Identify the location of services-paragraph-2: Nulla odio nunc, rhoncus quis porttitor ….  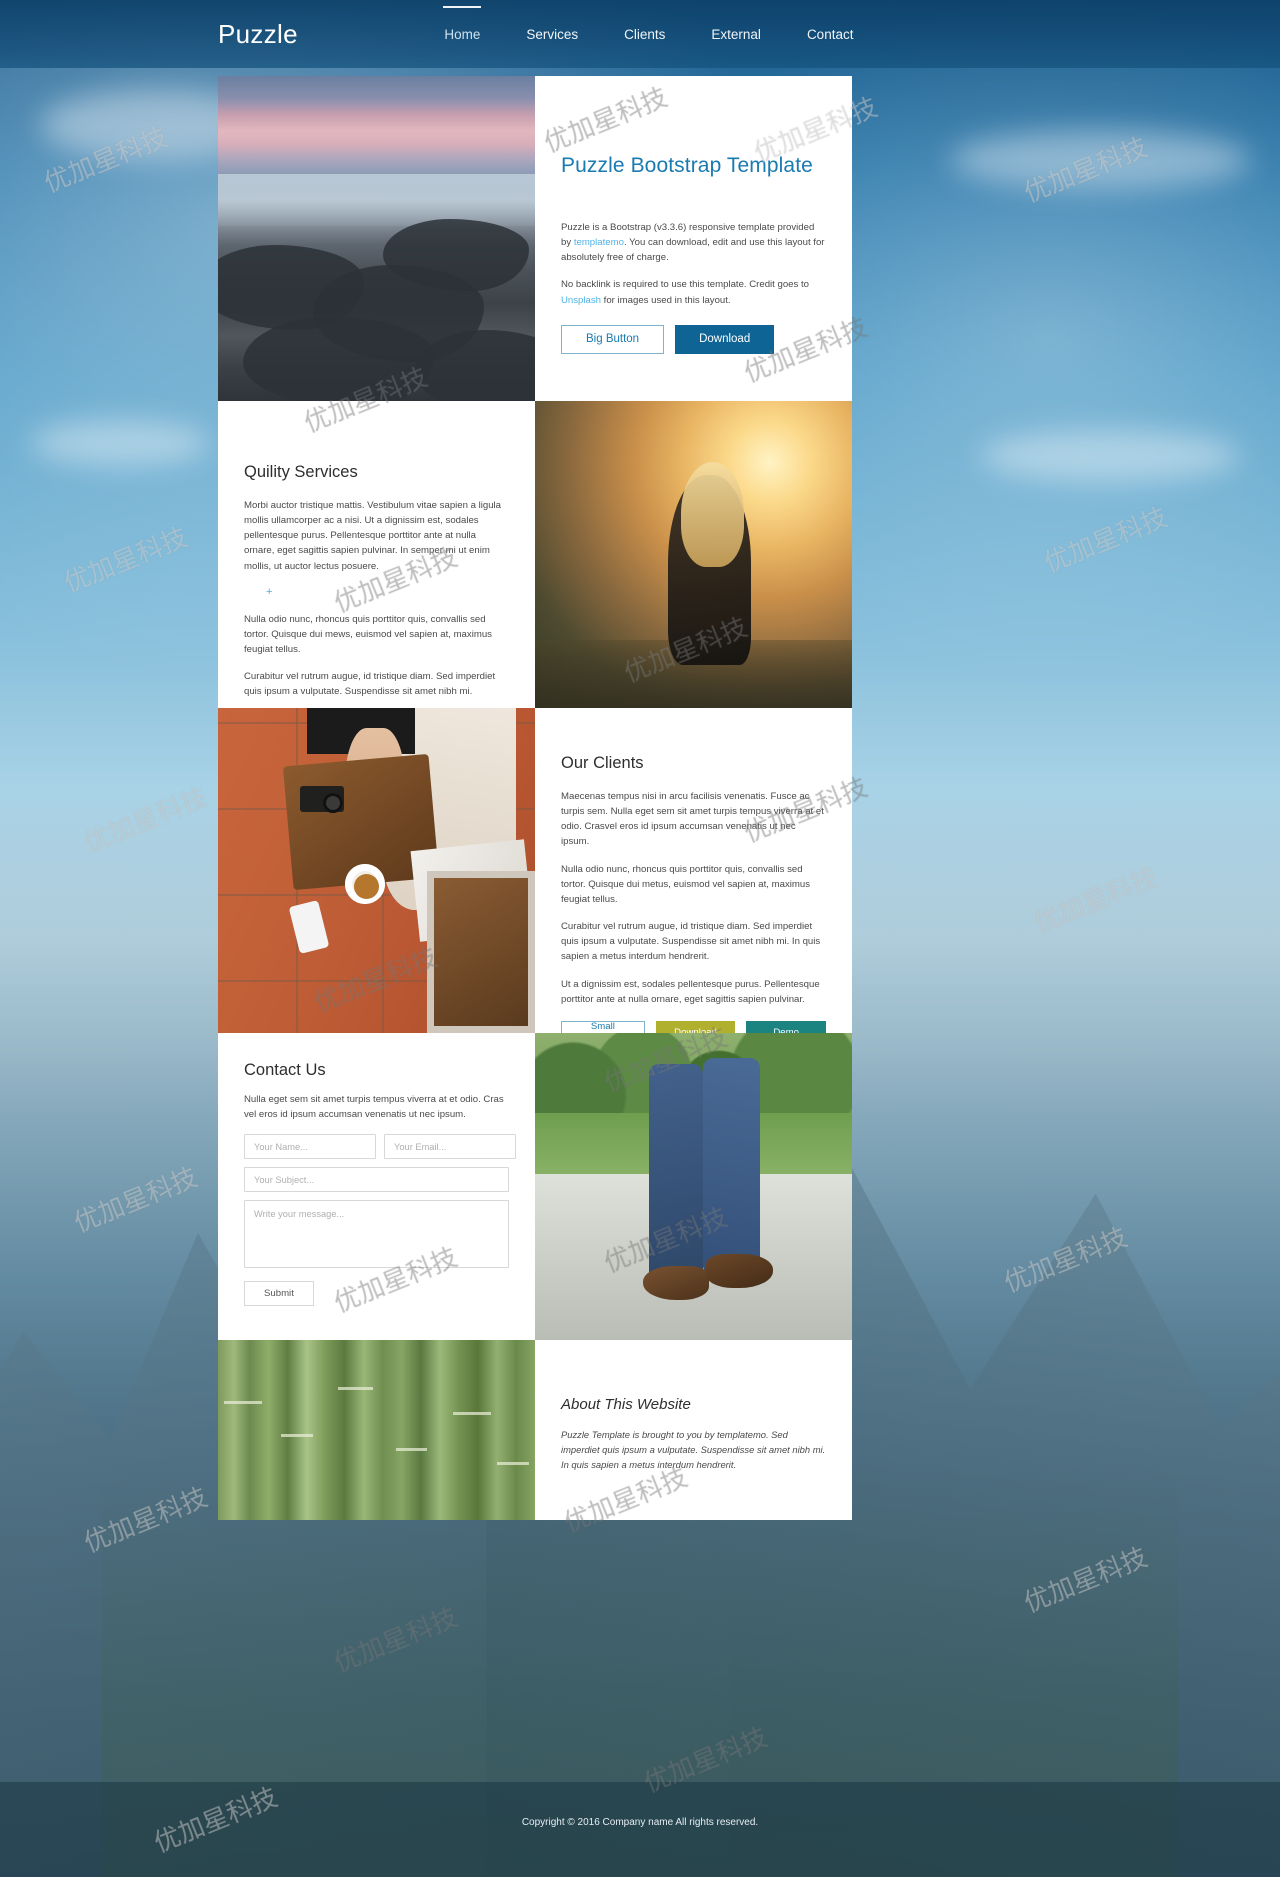
(368, 634).